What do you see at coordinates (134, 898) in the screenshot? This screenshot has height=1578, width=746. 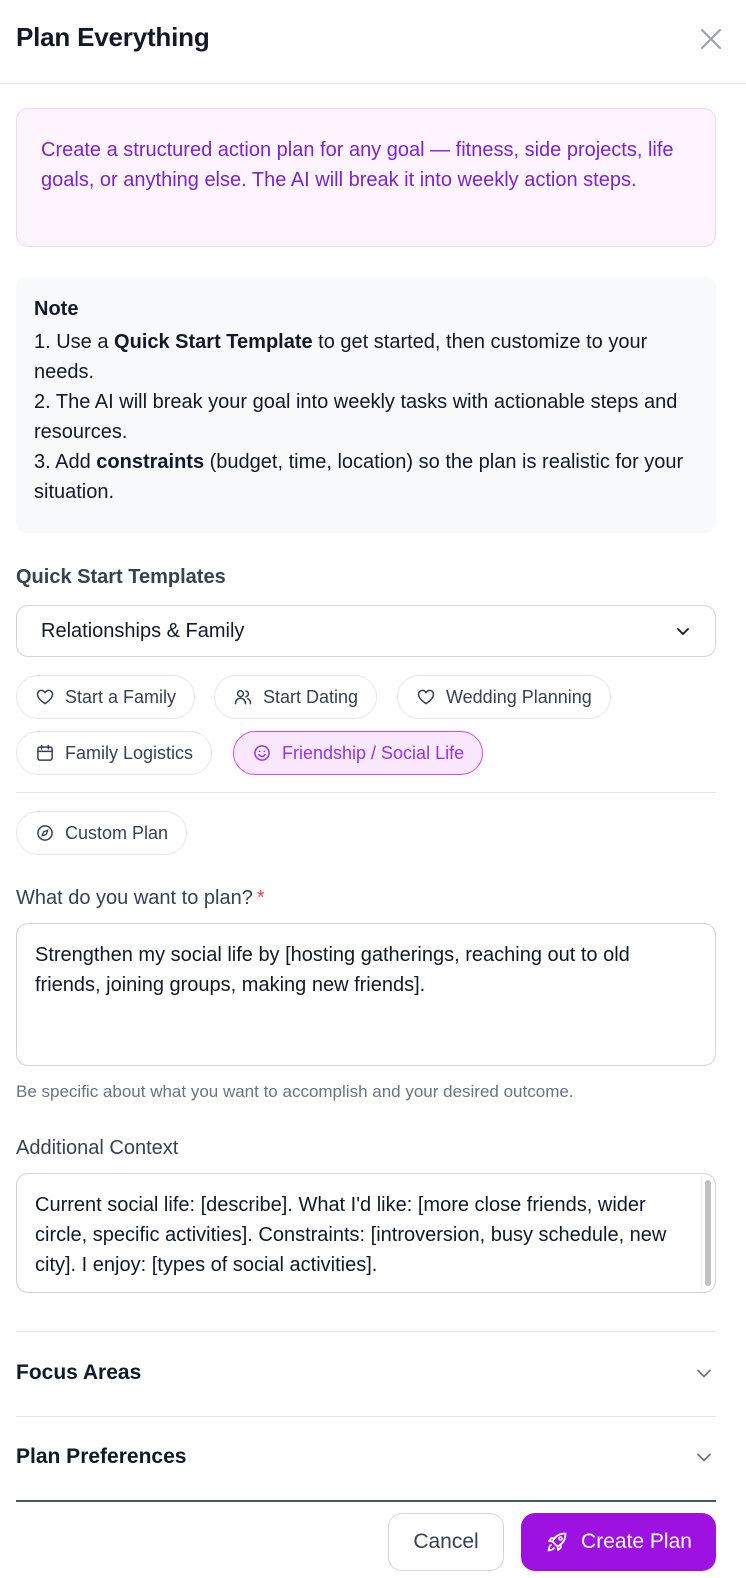 I see `goal-label-text: What do you want to plan?` at bounding box center [134, 898].